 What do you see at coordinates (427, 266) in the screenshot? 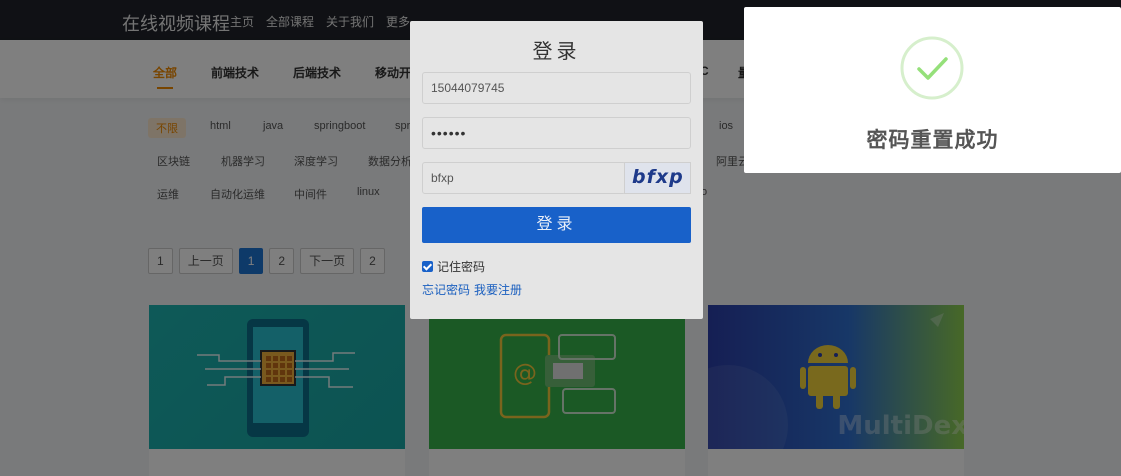
I see `remember-checkbox` at bounding box center [427, 266].